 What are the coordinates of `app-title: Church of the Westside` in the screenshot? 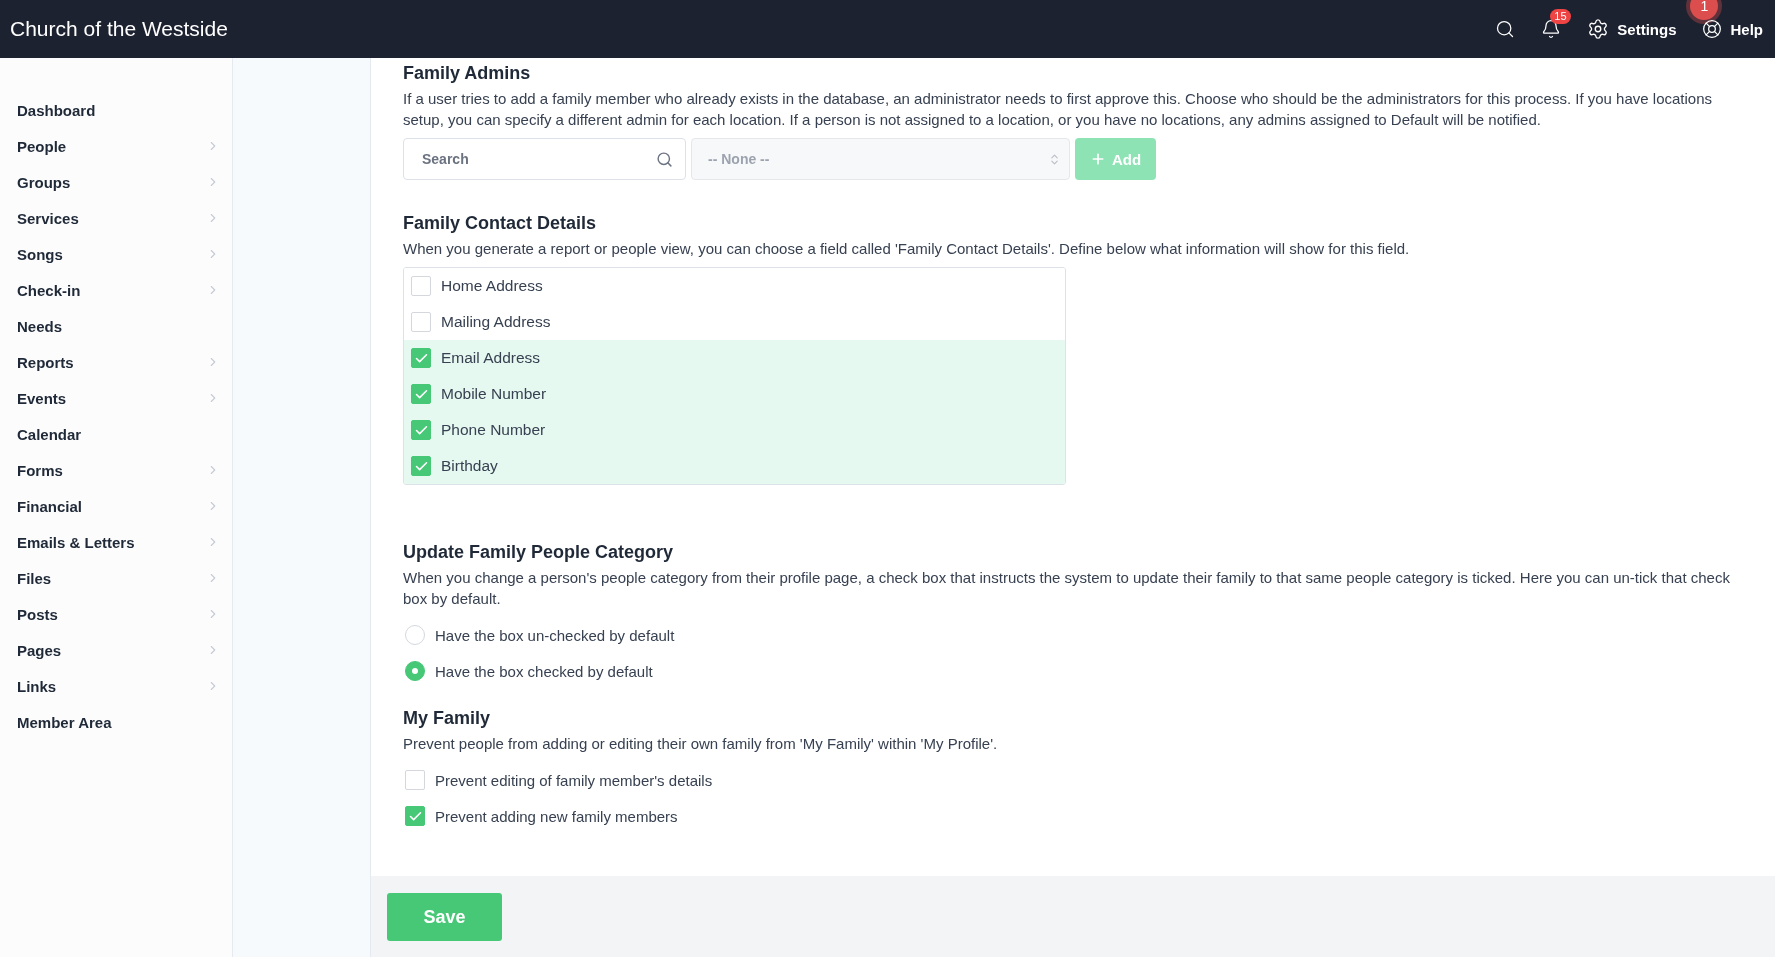 It's located at (119, 29).